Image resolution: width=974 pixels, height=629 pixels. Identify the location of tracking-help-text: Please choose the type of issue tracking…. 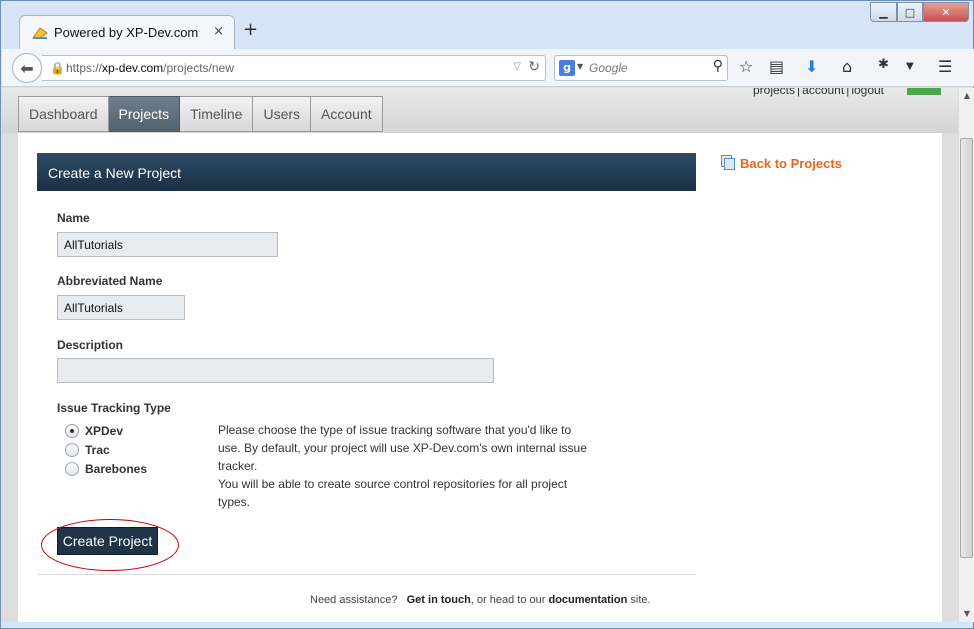
(403, 466).